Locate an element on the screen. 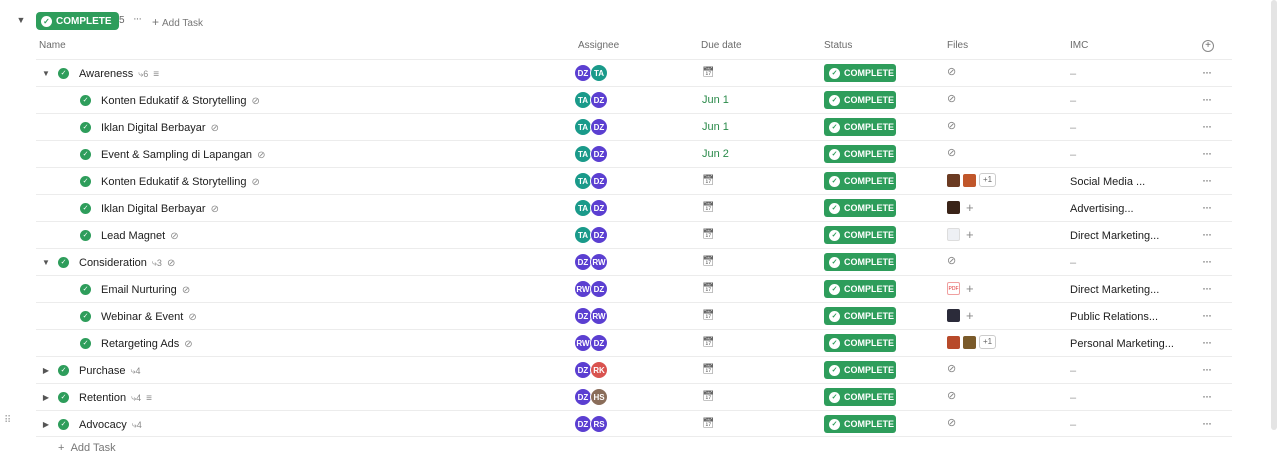  column-header-assignee: Assignee is located at coordinates (598, 47).